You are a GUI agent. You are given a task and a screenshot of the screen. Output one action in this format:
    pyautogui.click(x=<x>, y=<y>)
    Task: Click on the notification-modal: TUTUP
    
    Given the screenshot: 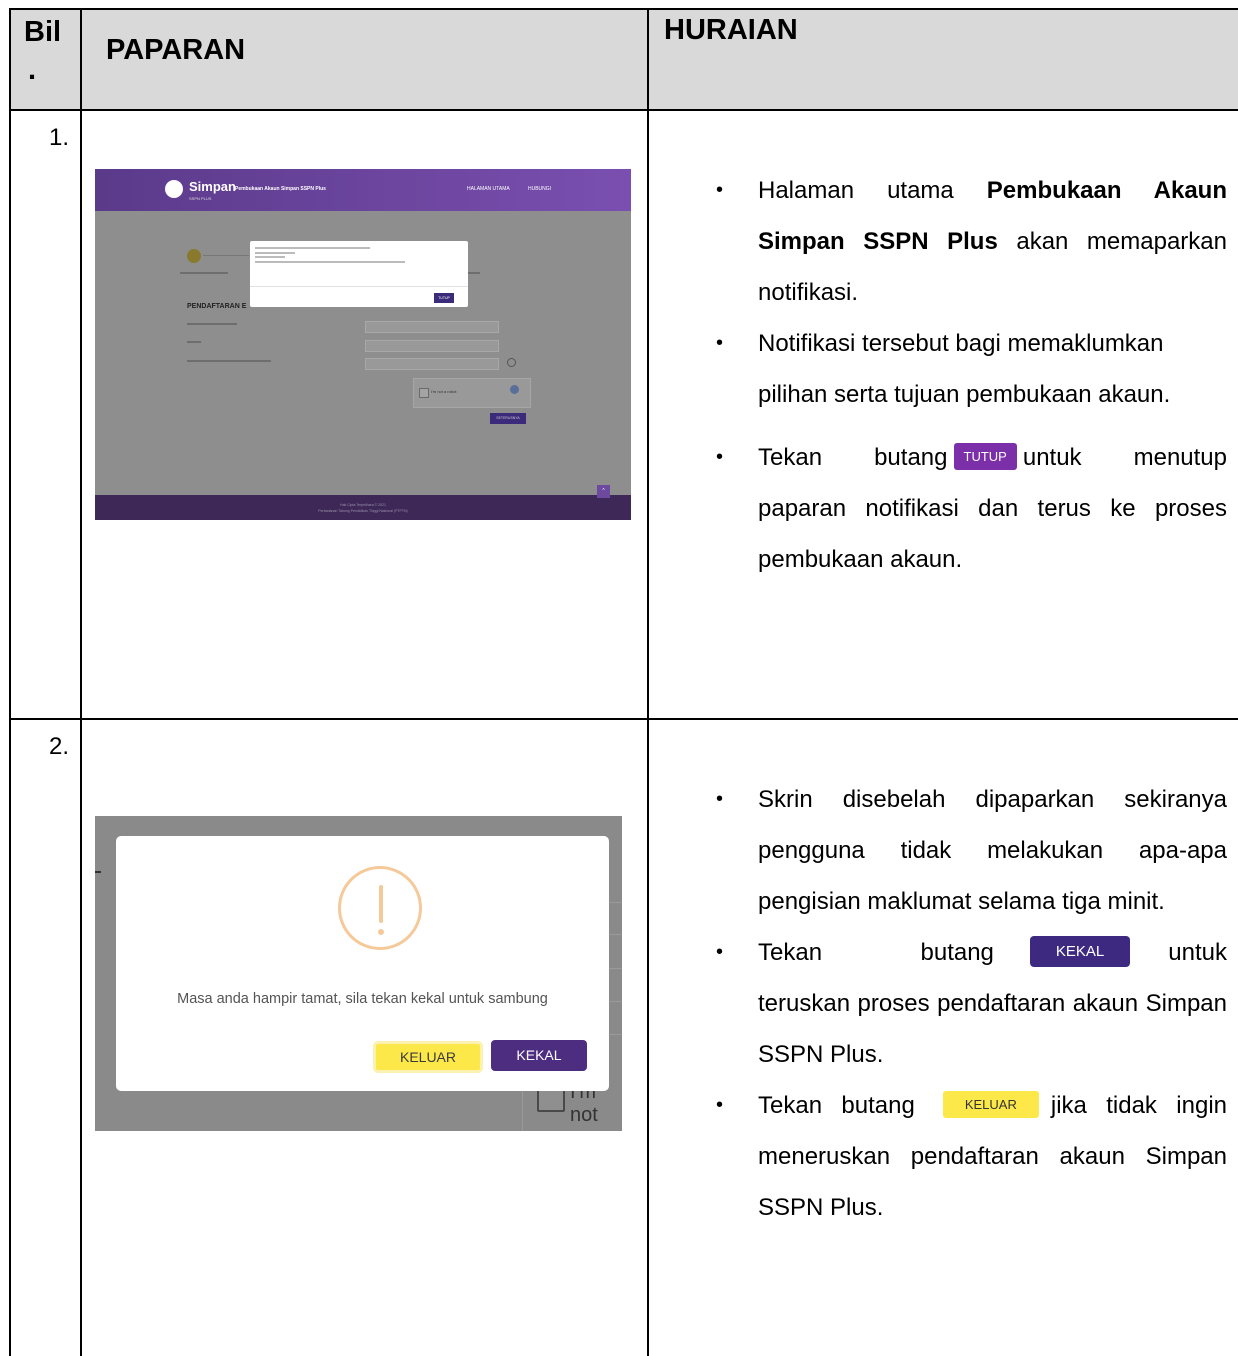 What is the action you would take?
    pyautogui.click(x=359, y=274)
    